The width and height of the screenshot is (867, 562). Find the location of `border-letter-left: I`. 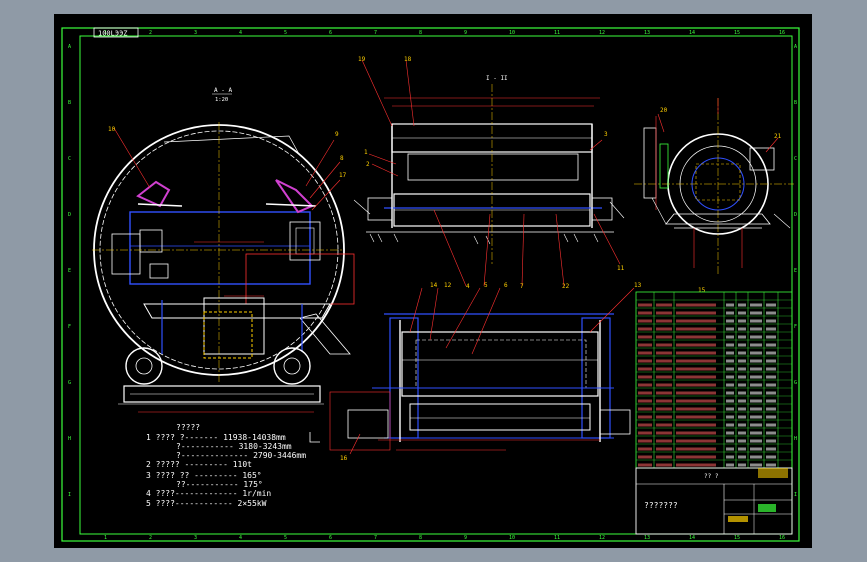

border-letter-left: I is located at coordinates (69, 495).